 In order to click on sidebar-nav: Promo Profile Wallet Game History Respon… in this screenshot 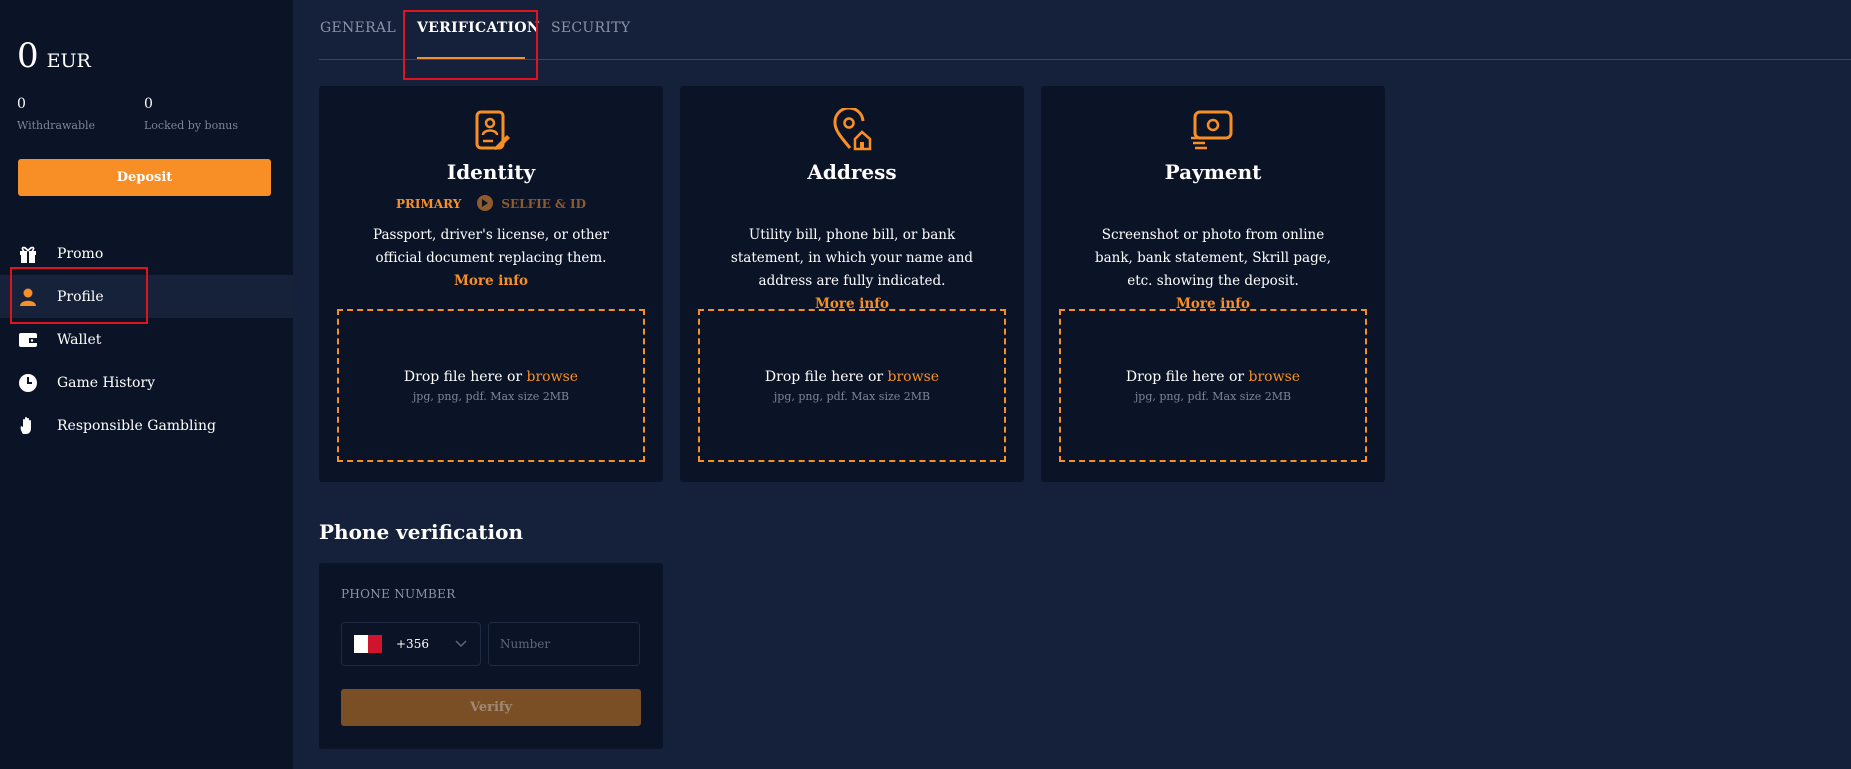, I will do `click(146, 339)`.